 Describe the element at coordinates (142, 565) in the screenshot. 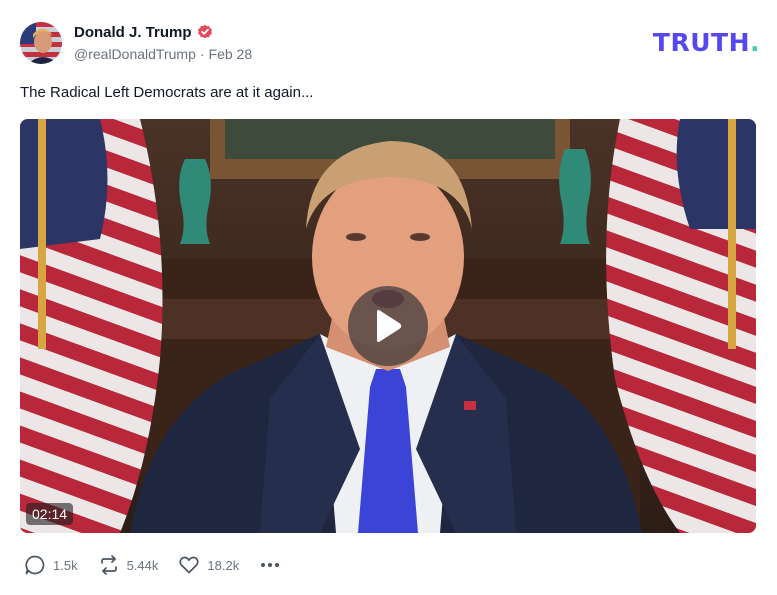

I see `retruth-count: 5.44k` at that location.